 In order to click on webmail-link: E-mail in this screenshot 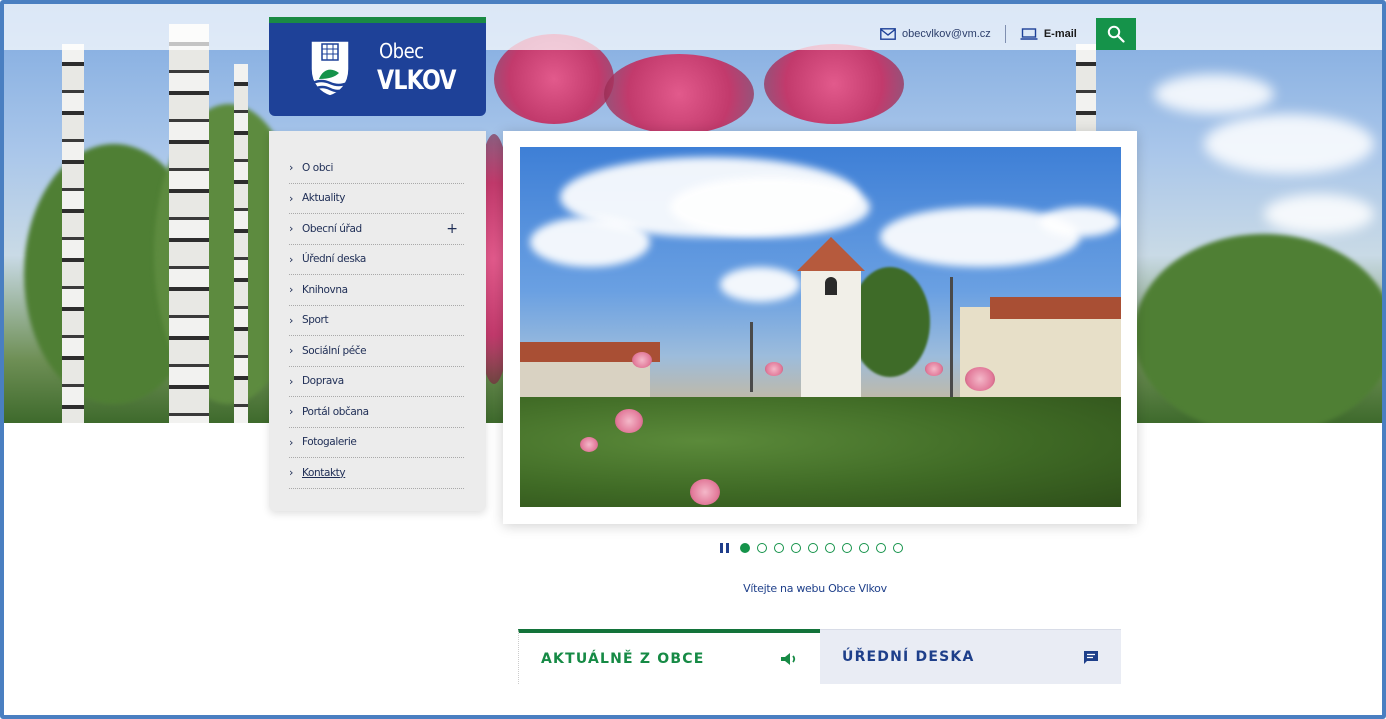, I will do `click(1048, 34)`.